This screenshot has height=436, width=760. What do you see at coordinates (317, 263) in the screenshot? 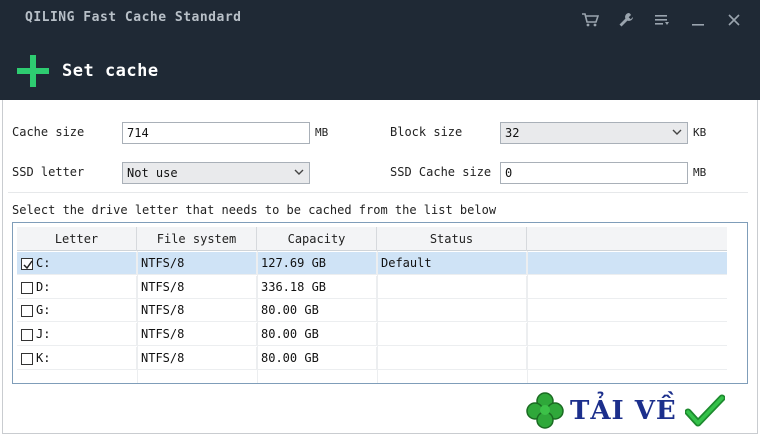
I see `capacity: 127.69 GB` at bounding box center [317, 263].